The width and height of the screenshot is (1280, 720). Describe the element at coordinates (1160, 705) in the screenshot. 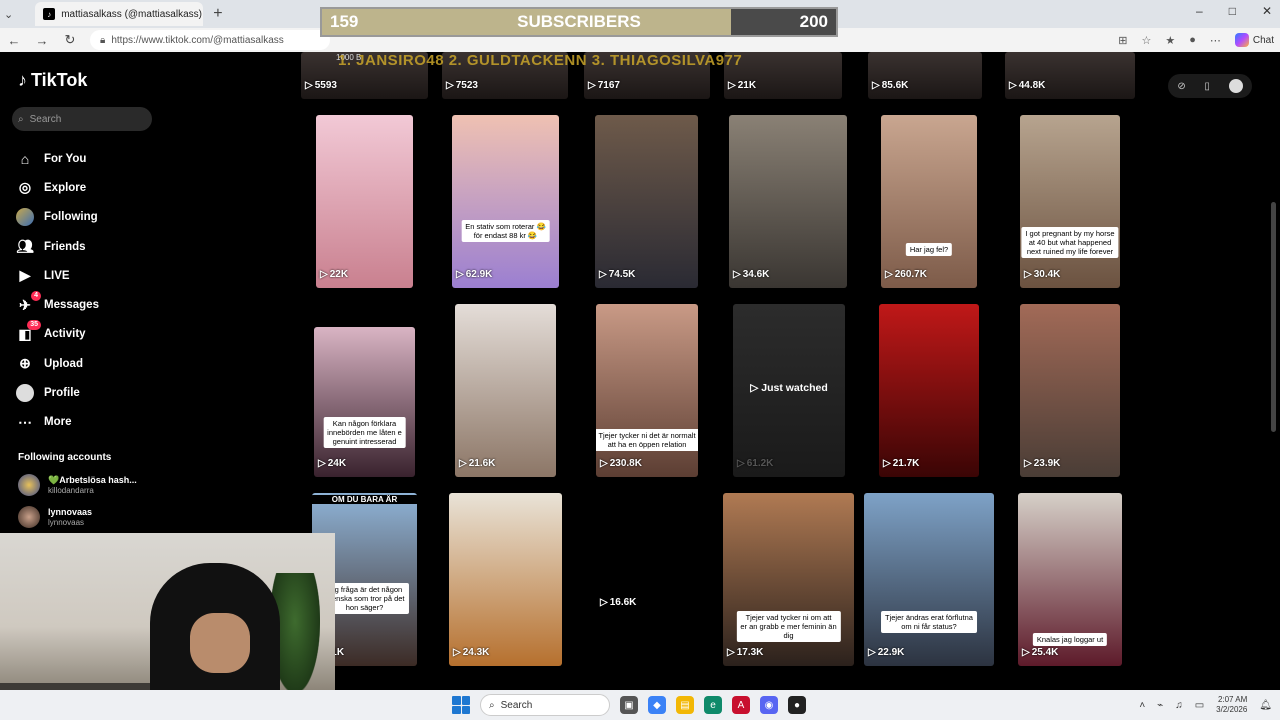

I see `network-icon: ⌁` at that location.